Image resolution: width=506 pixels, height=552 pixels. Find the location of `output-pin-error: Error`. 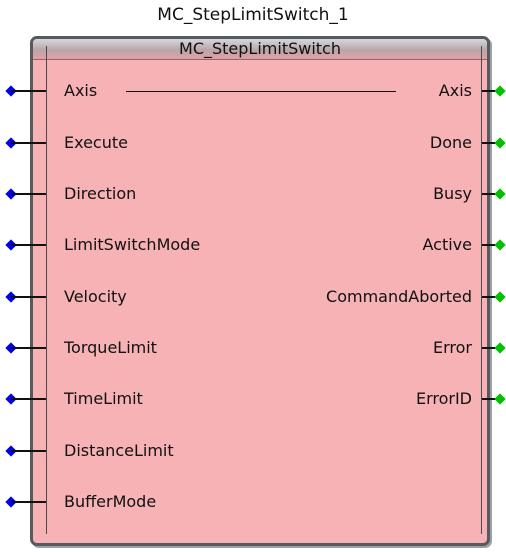

output-pin-error: Error is located at coordinates (363, 348).